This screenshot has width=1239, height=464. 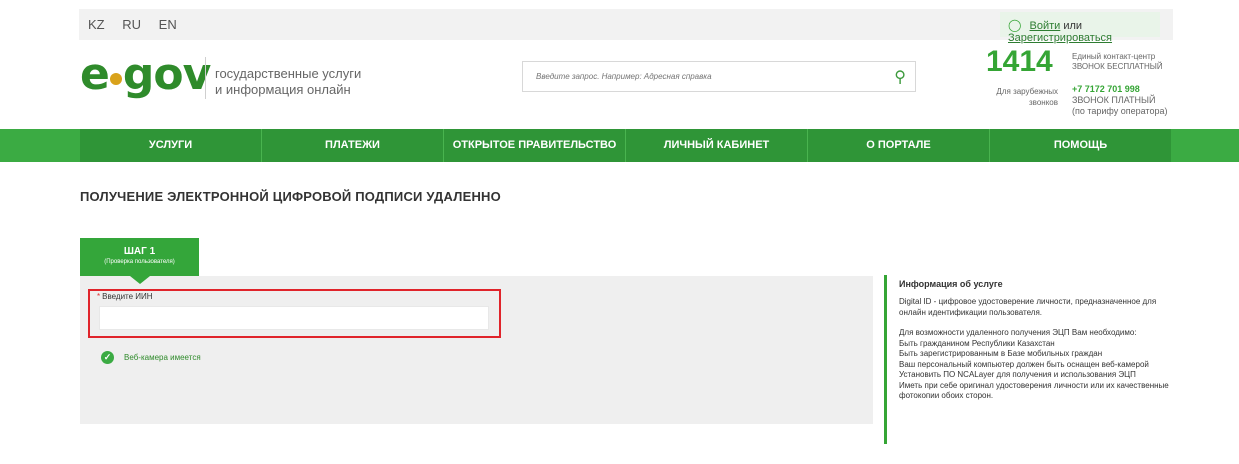 I want to click on slogan-line-1: государственные услуги, so click(x=288, y=73).